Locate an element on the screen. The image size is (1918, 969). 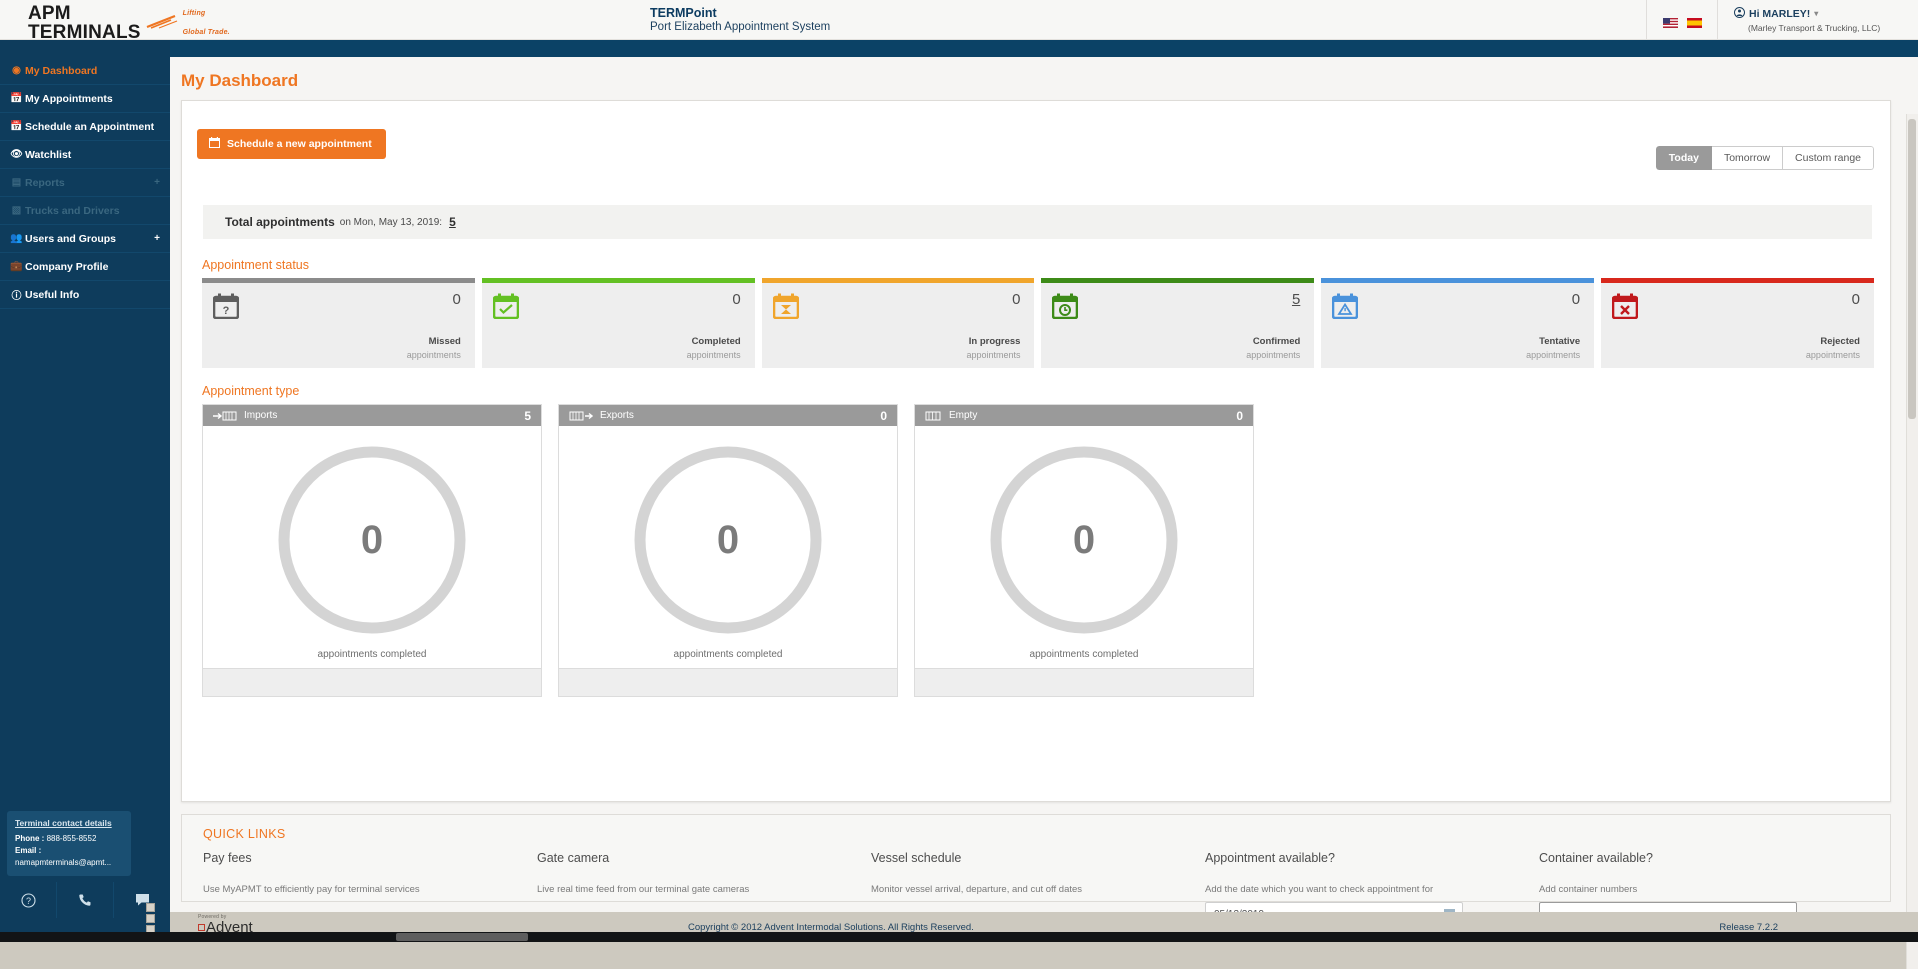
type-card-title: Exports is located at coordinates (617, 415).